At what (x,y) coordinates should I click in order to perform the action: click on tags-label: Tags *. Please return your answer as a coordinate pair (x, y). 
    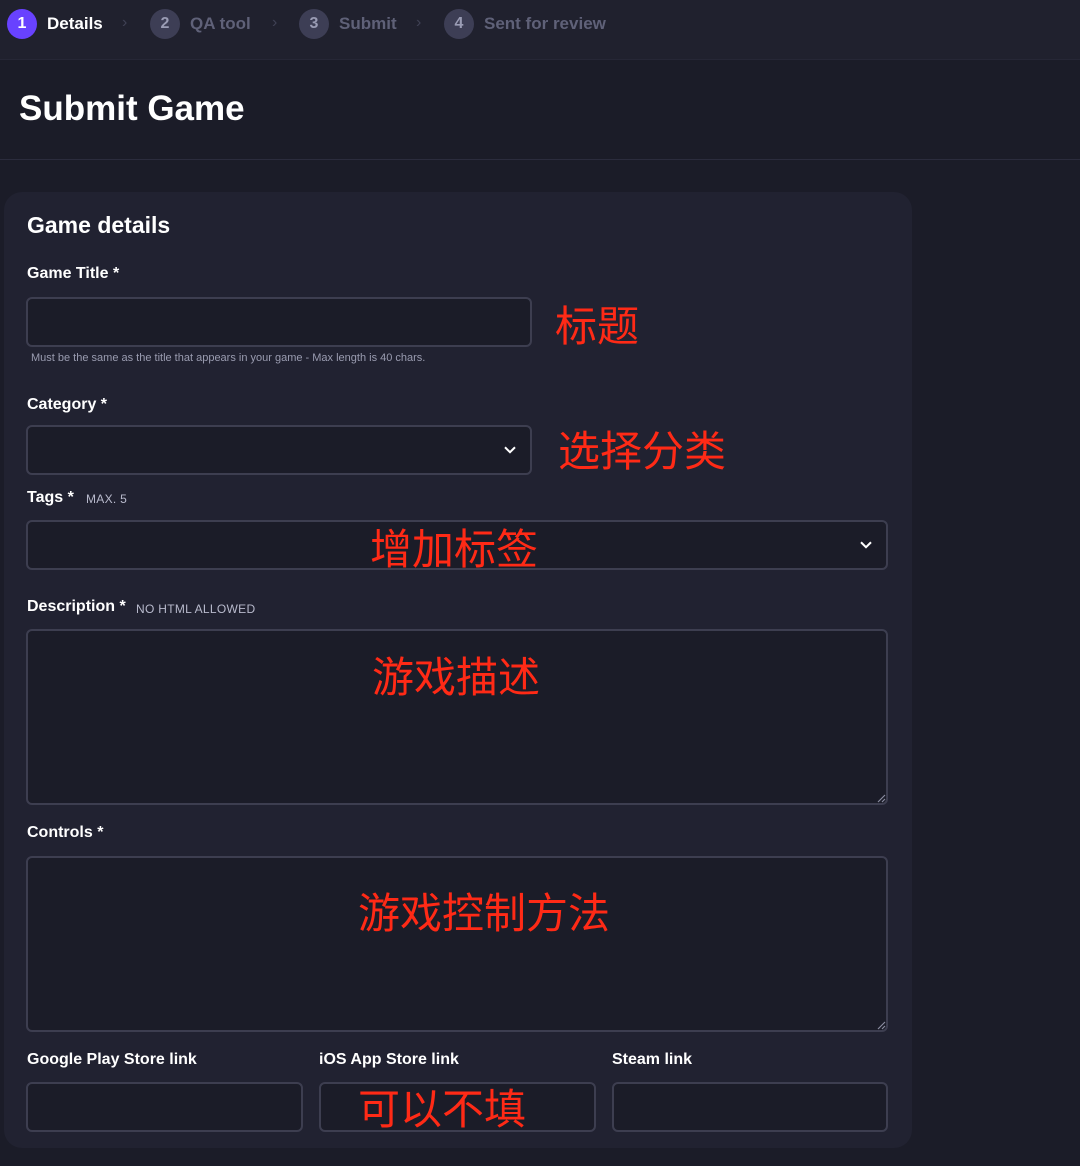
    Looking at the image, I should click on (50, 497).